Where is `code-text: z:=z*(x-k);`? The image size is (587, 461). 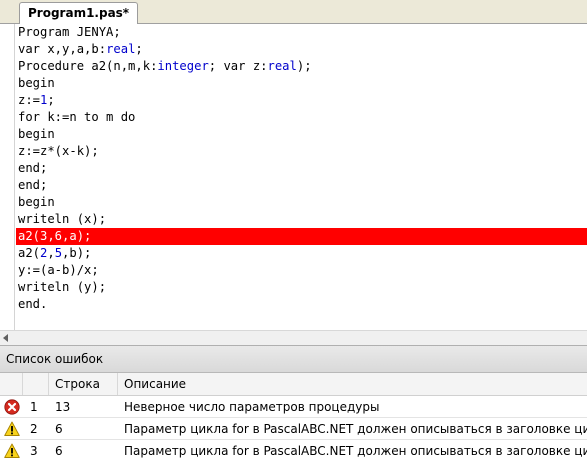
code-text: z:=z*(x-k); is located at coordinates (58, 151).